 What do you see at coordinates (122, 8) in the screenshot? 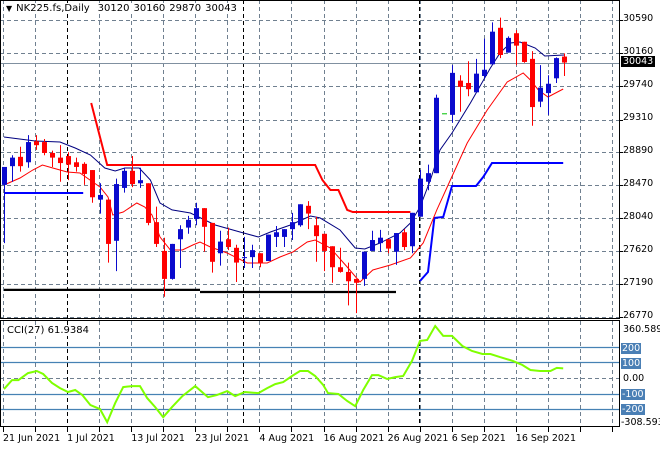
I see `chart-header: ▼ NK225.fs,Daily 30120 30160 29870 30043` at bounding box center [122, 8].